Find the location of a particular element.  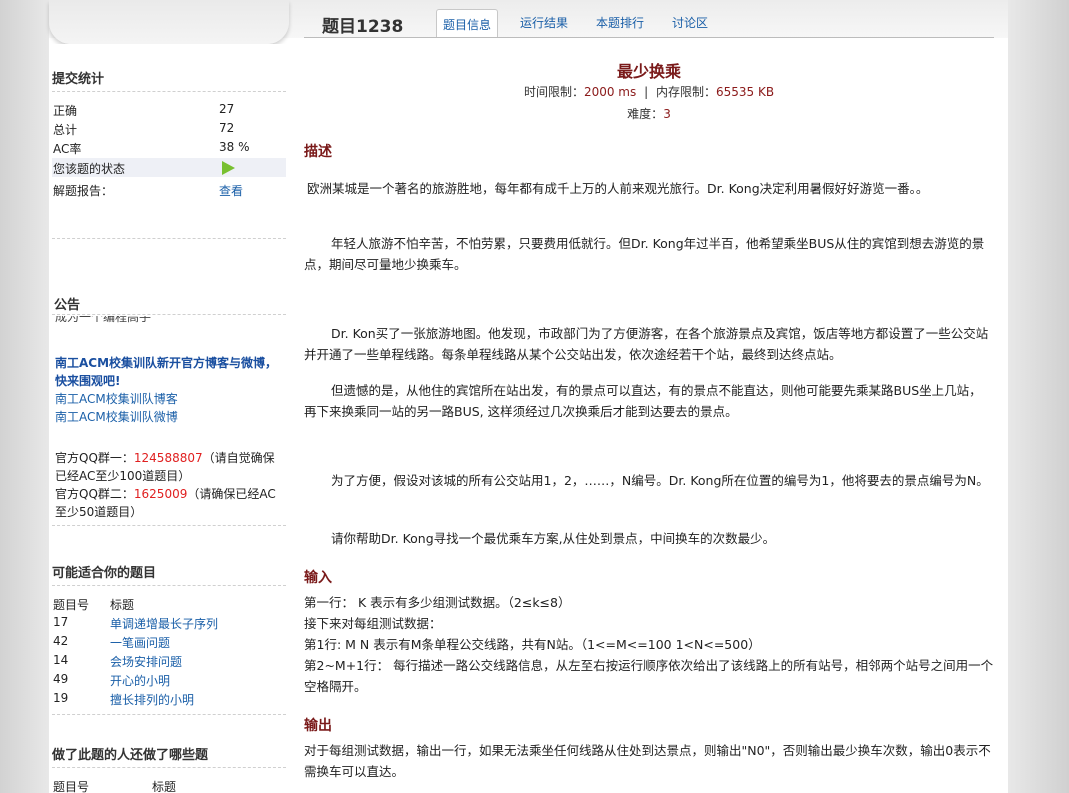

tab-problem-ranking: 本题排行 is located at coordinates (620, 22).